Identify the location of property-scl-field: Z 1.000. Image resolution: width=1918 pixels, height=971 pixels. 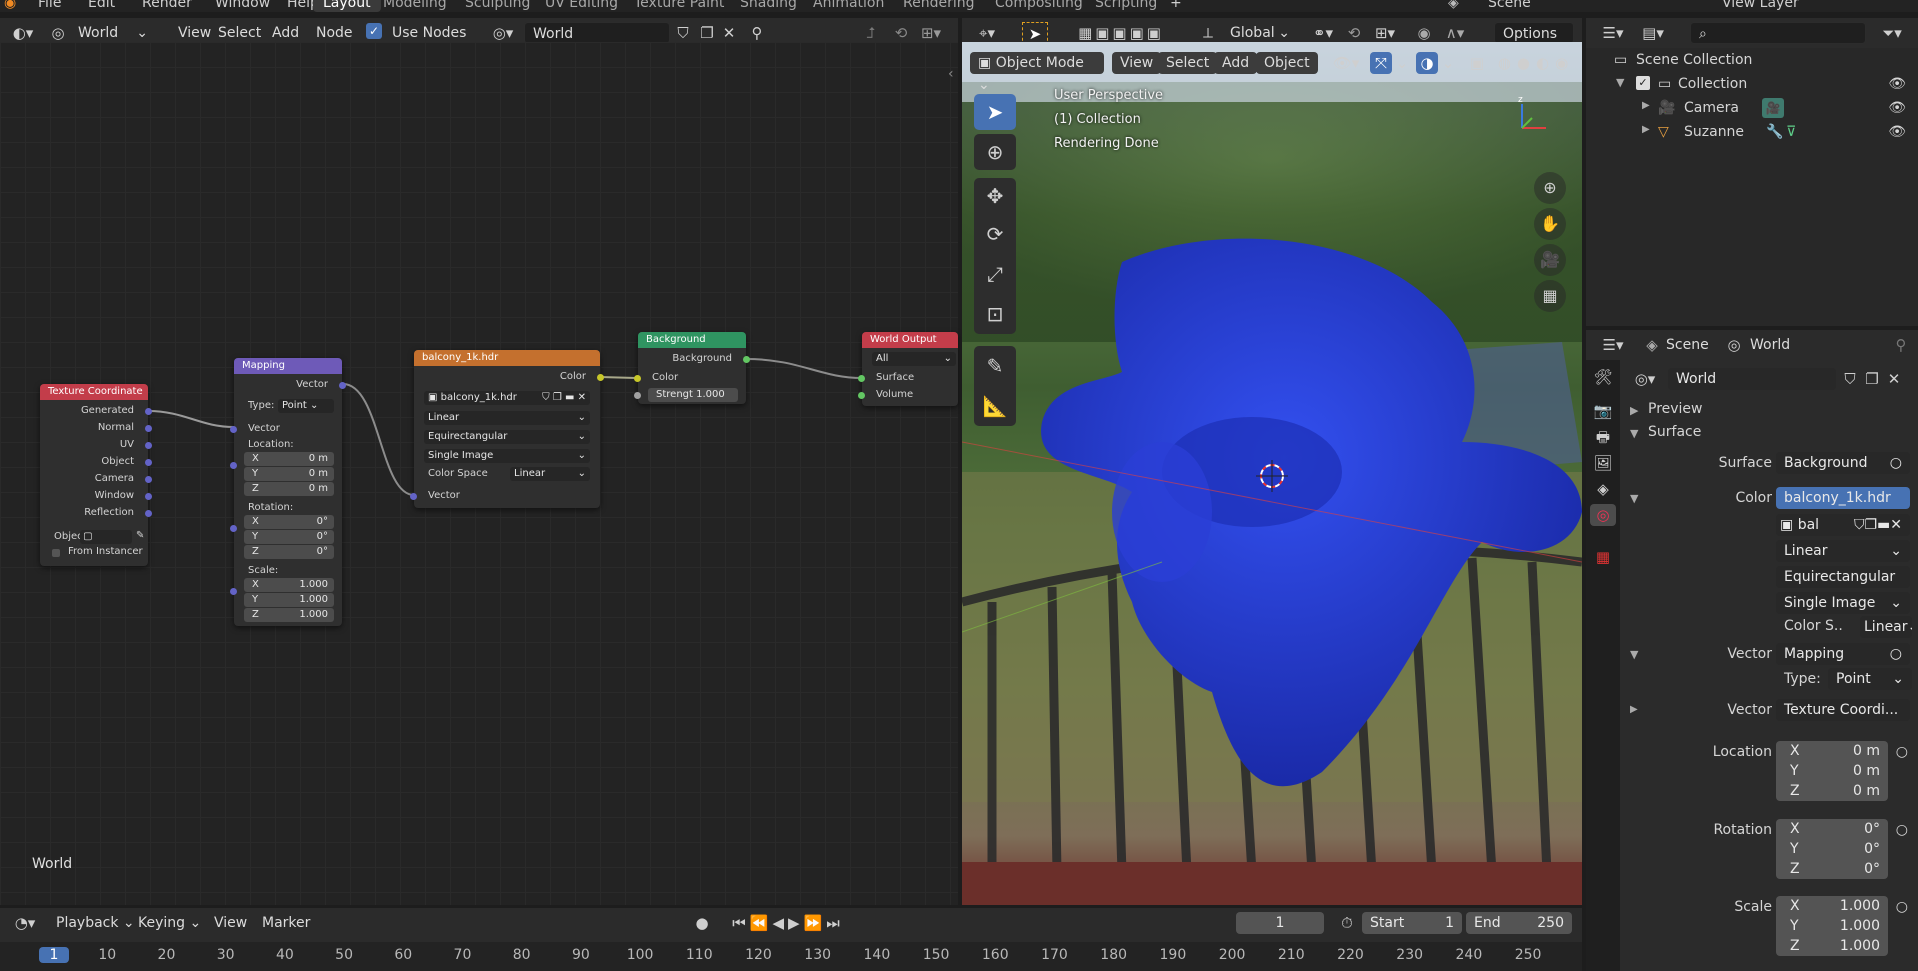
(1832, 946).